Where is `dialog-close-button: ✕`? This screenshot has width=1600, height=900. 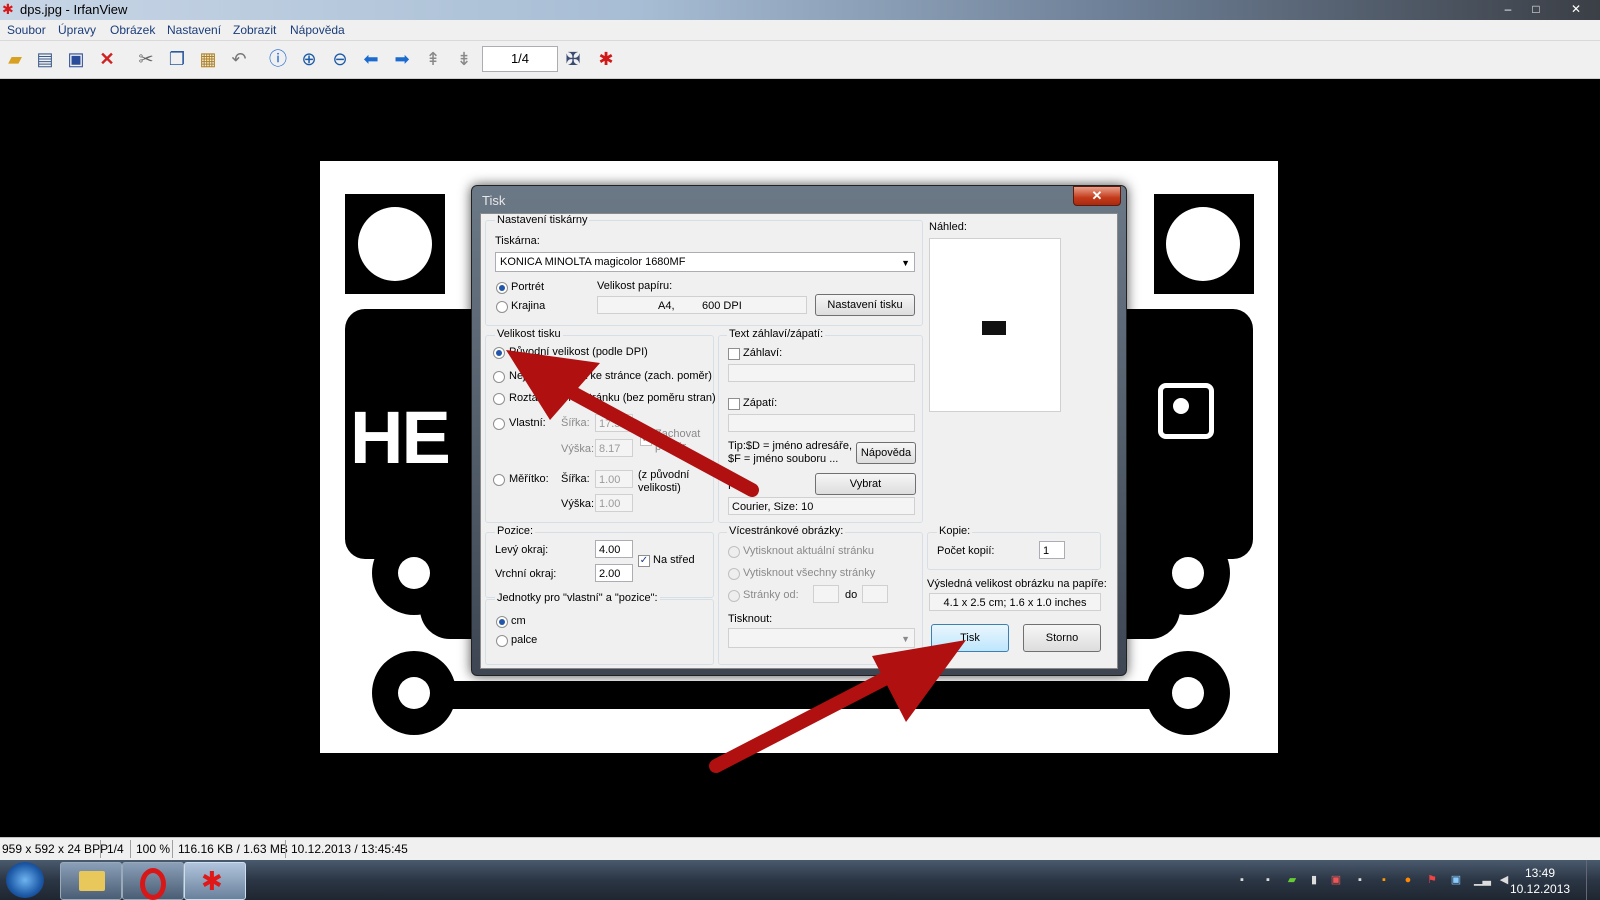
dialog-close-button: ✕ is located at coordinates (1097, 196).